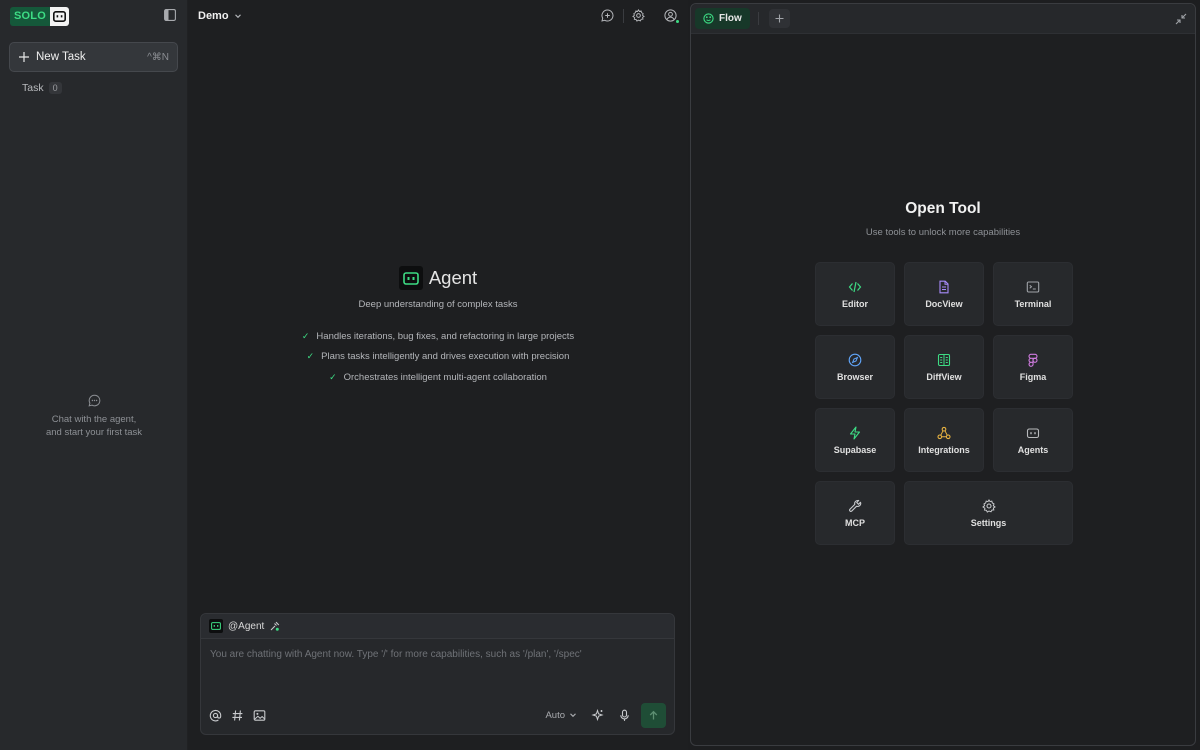 The image size is (1200, 750). Describe the element at coordinates (608, 16) in the screenshot. I see `new-chat-icon` at that location.